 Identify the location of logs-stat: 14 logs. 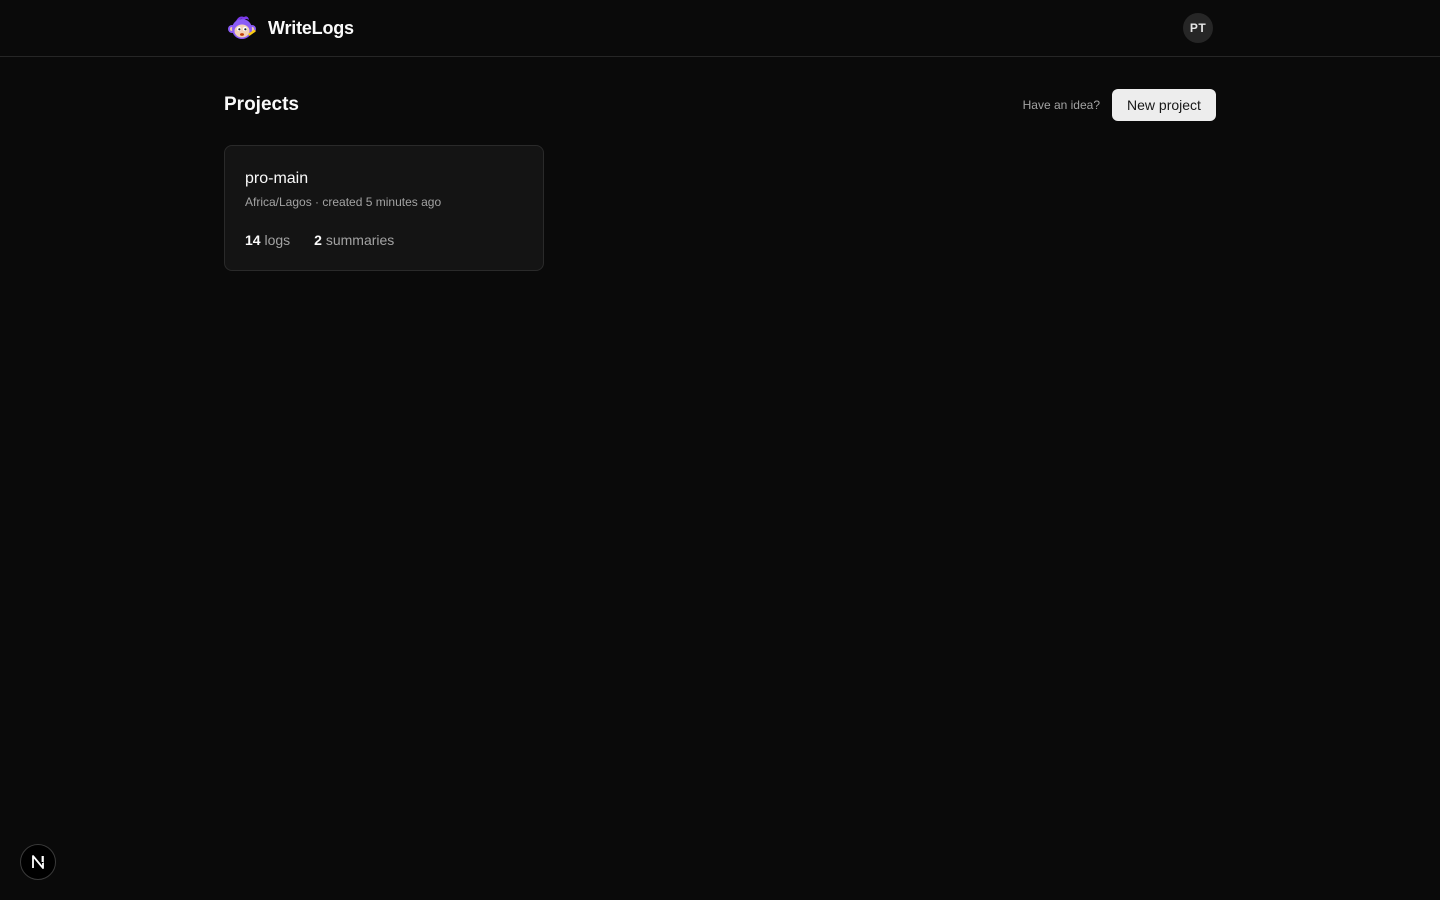
(267, 240).